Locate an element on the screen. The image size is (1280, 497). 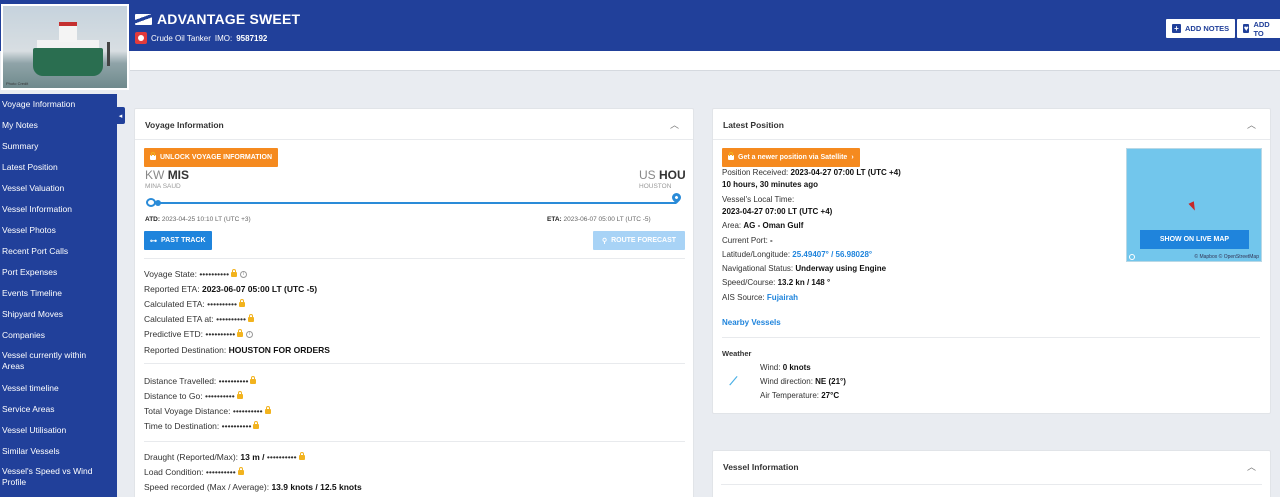
sidebar-item-label: Shipyard Moves is located at coordinates (32, 314).